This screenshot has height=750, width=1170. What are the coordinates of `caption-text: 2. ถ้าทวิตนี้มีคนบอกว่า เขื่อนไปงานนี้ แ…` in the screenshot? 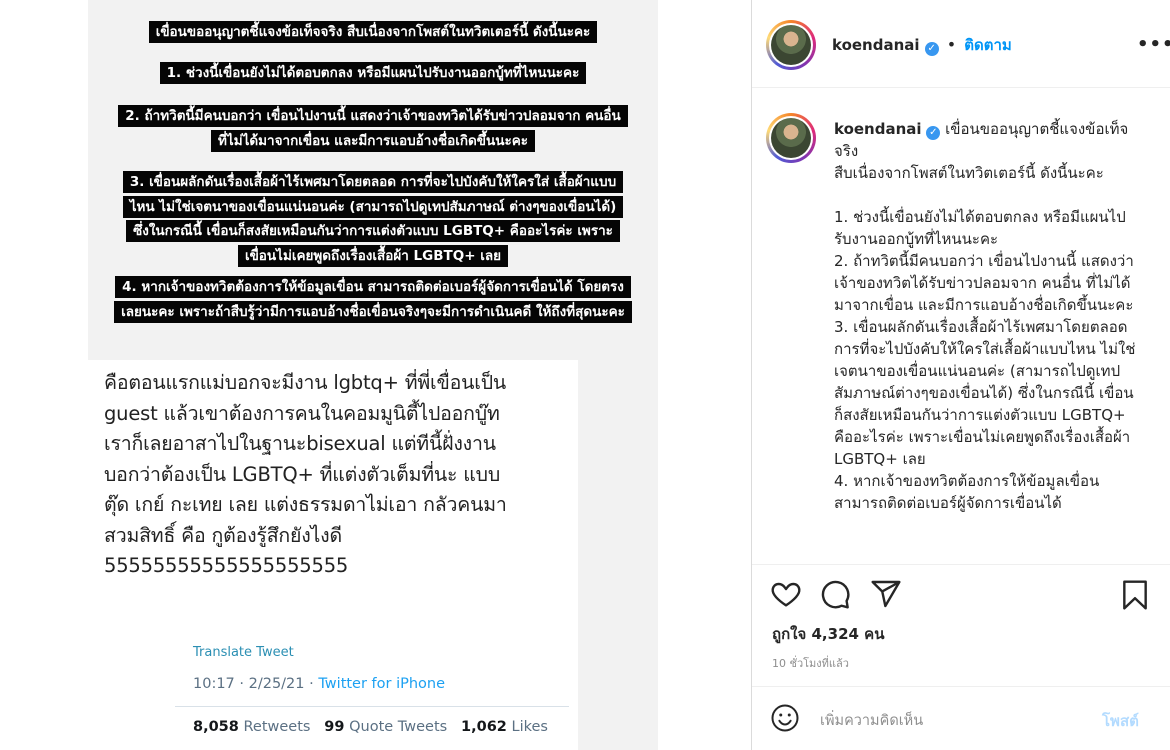 It's located at (373, 128).